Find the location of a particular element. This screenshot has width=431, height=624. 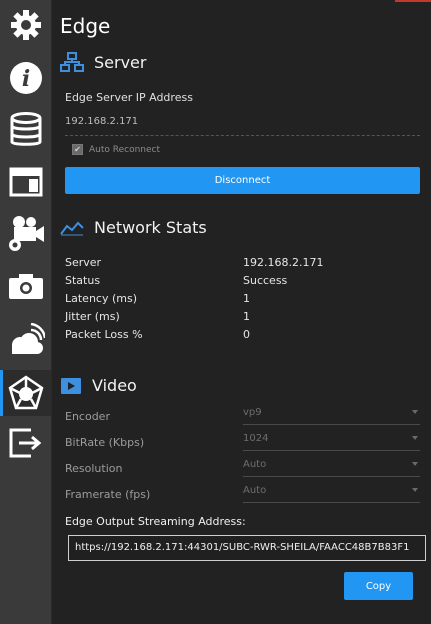

resolution-label: Resolution is located at coordinates (94, 468).